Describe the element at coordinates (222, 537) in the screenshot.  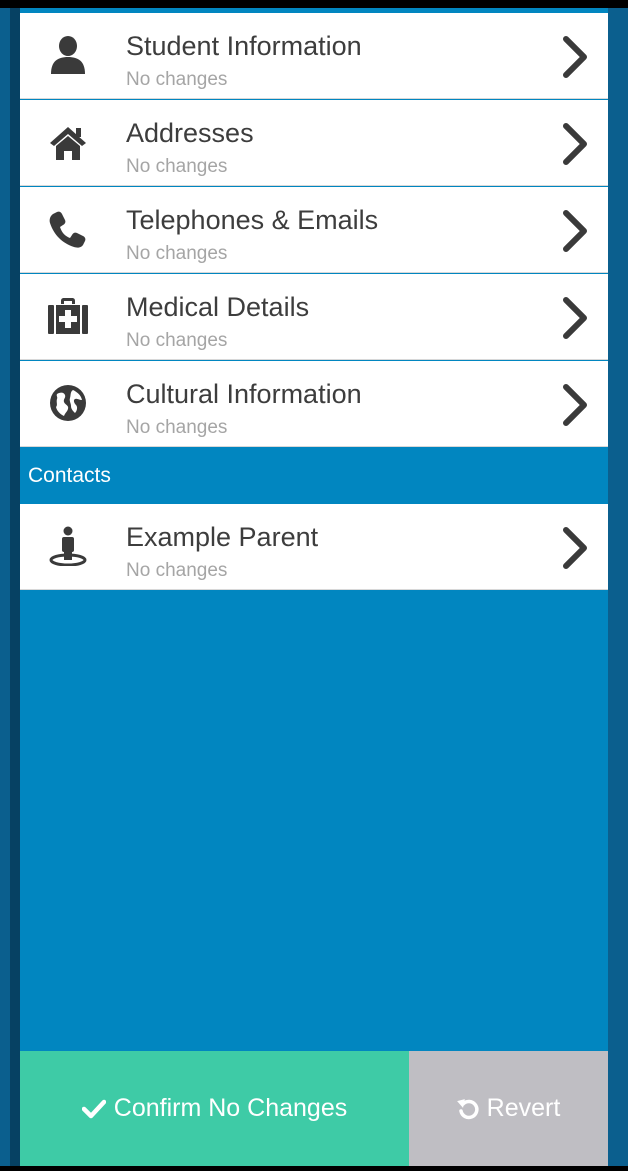
I see `item-title: Example Parent` at that location.